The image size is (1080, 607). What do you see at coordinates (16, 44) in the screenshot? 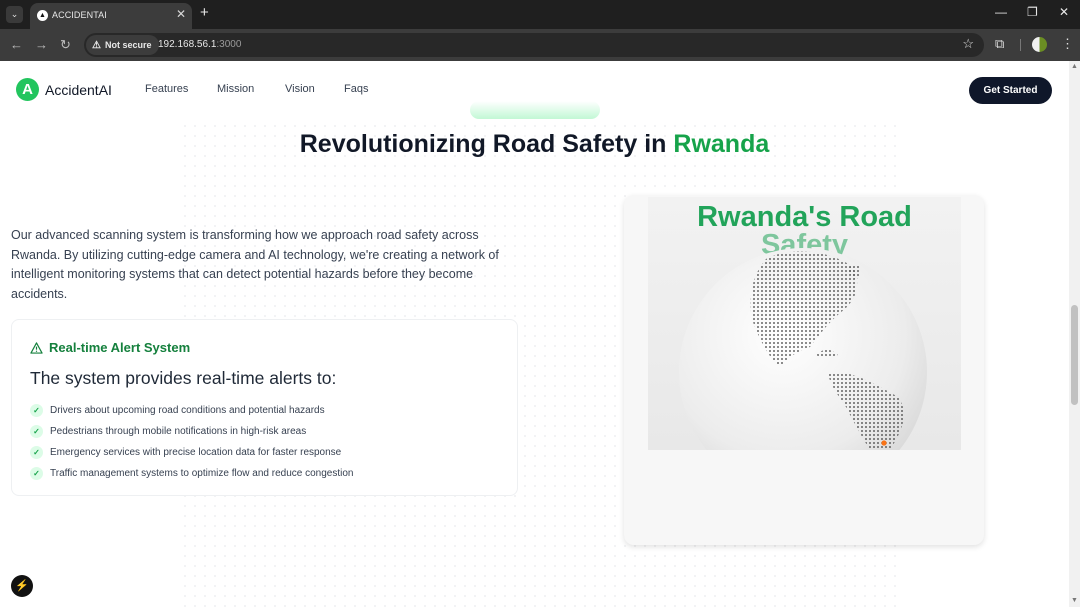
I see `back-arrow-icon: ←` at bounding box center [16, 44].